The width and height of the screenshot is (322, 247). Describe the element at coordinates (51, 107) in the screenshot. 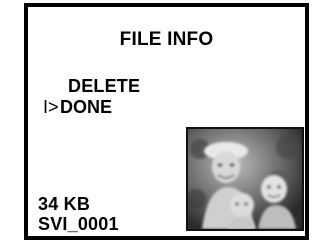

I see `selection-cursor-icon: I>` at that location.